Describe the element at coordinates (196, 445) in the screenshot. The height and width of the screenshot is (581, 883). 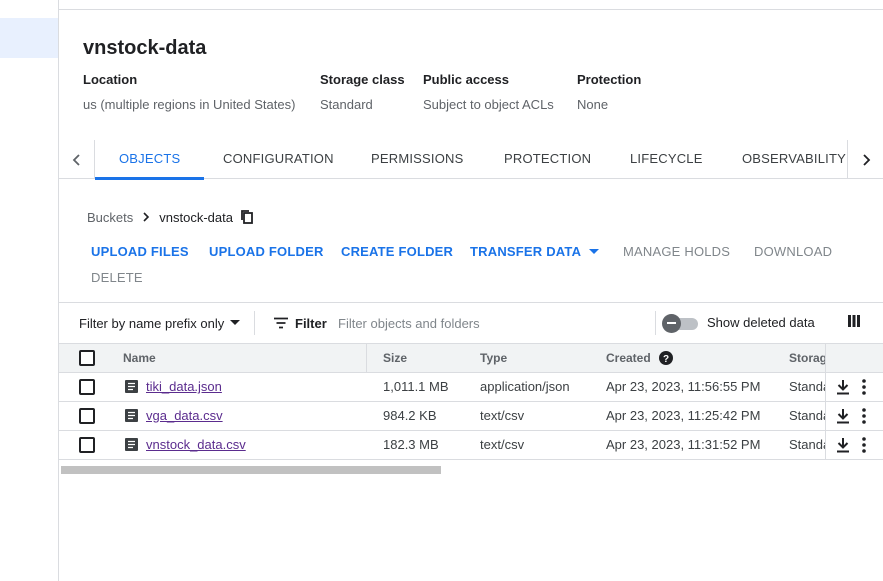
I see `object-name-link: vnstock_data.csv` at that location.